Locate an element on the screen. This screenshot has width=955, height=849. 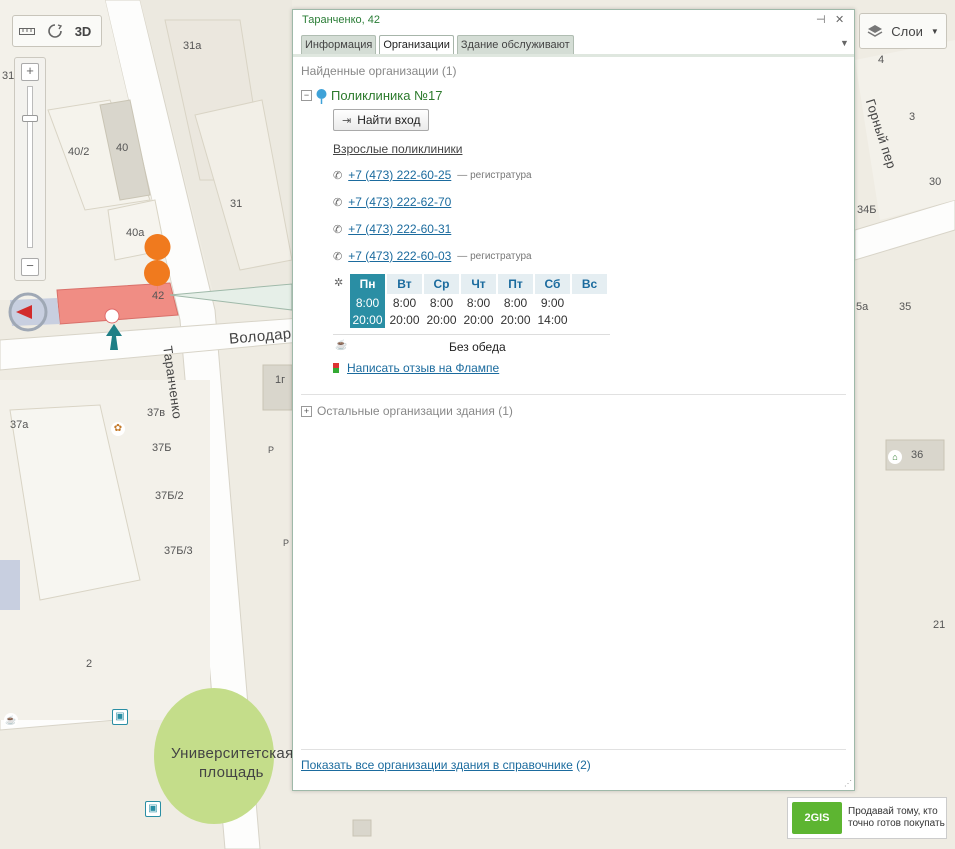
building-number: 40/2 is located at coordinates (79, 152).